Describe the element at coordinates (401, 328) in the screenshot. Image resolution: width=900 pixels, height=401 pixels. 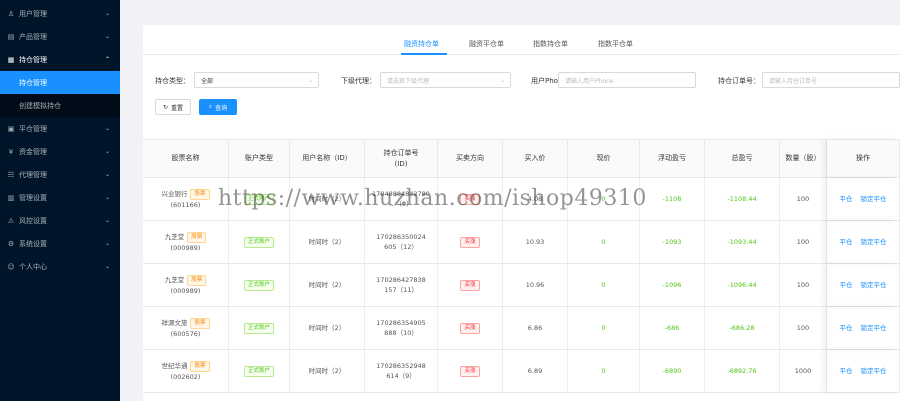
I see `cell-order: 170286354905 888（10）` at that location.